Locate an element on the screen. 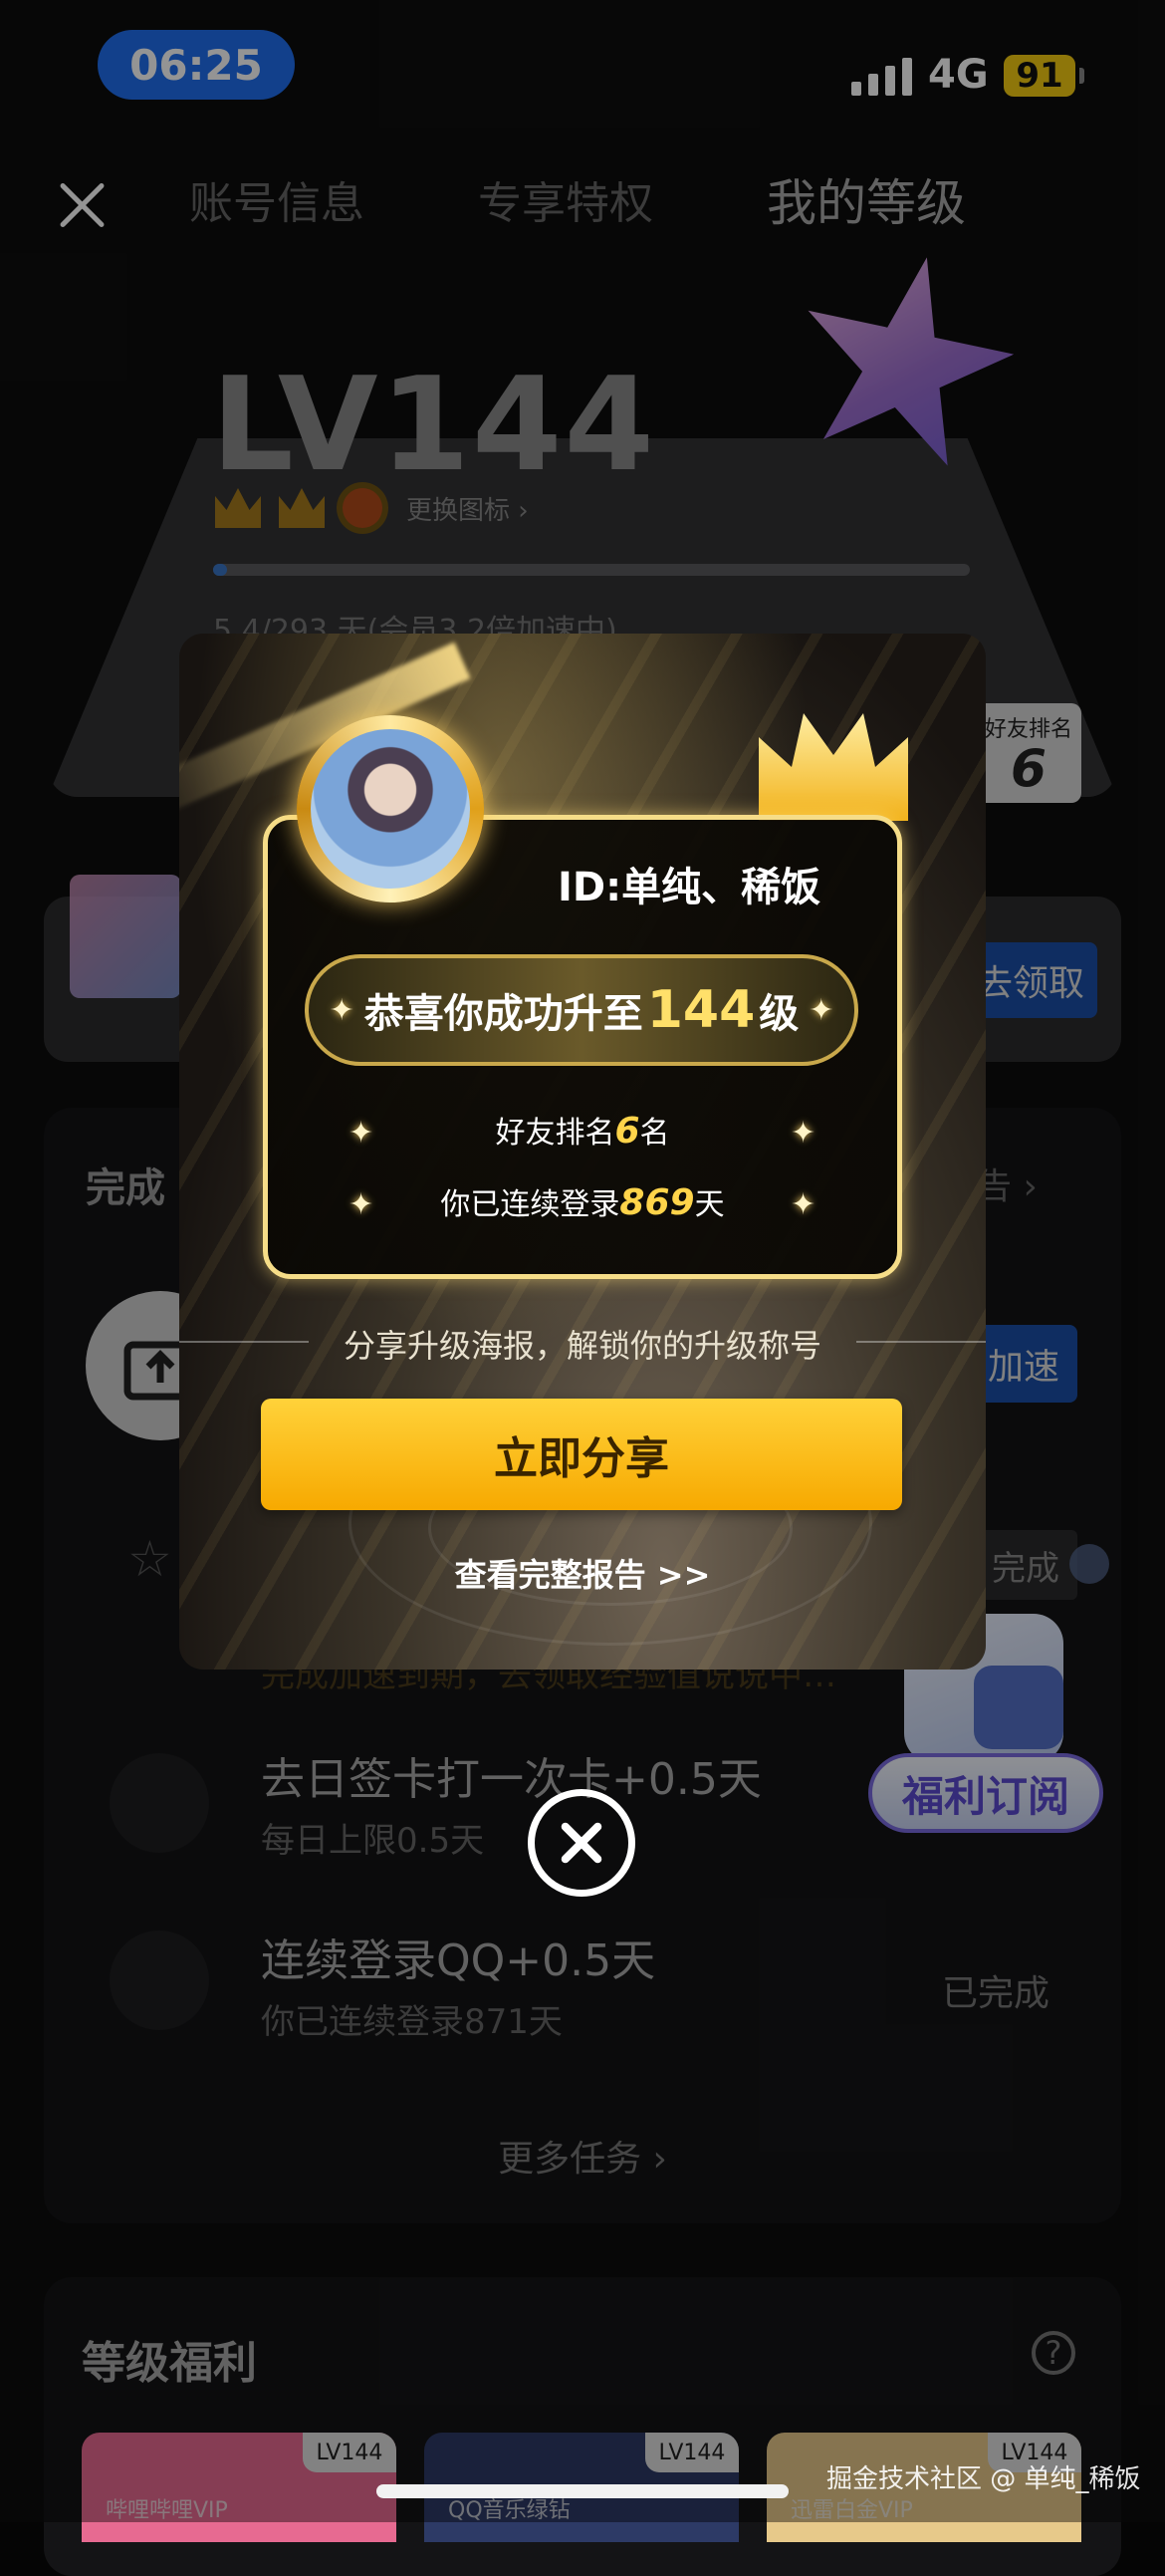 This screenshot has height=2576, width=1165. friend-rank-number: 6 is located at coordinates (627, 1131).